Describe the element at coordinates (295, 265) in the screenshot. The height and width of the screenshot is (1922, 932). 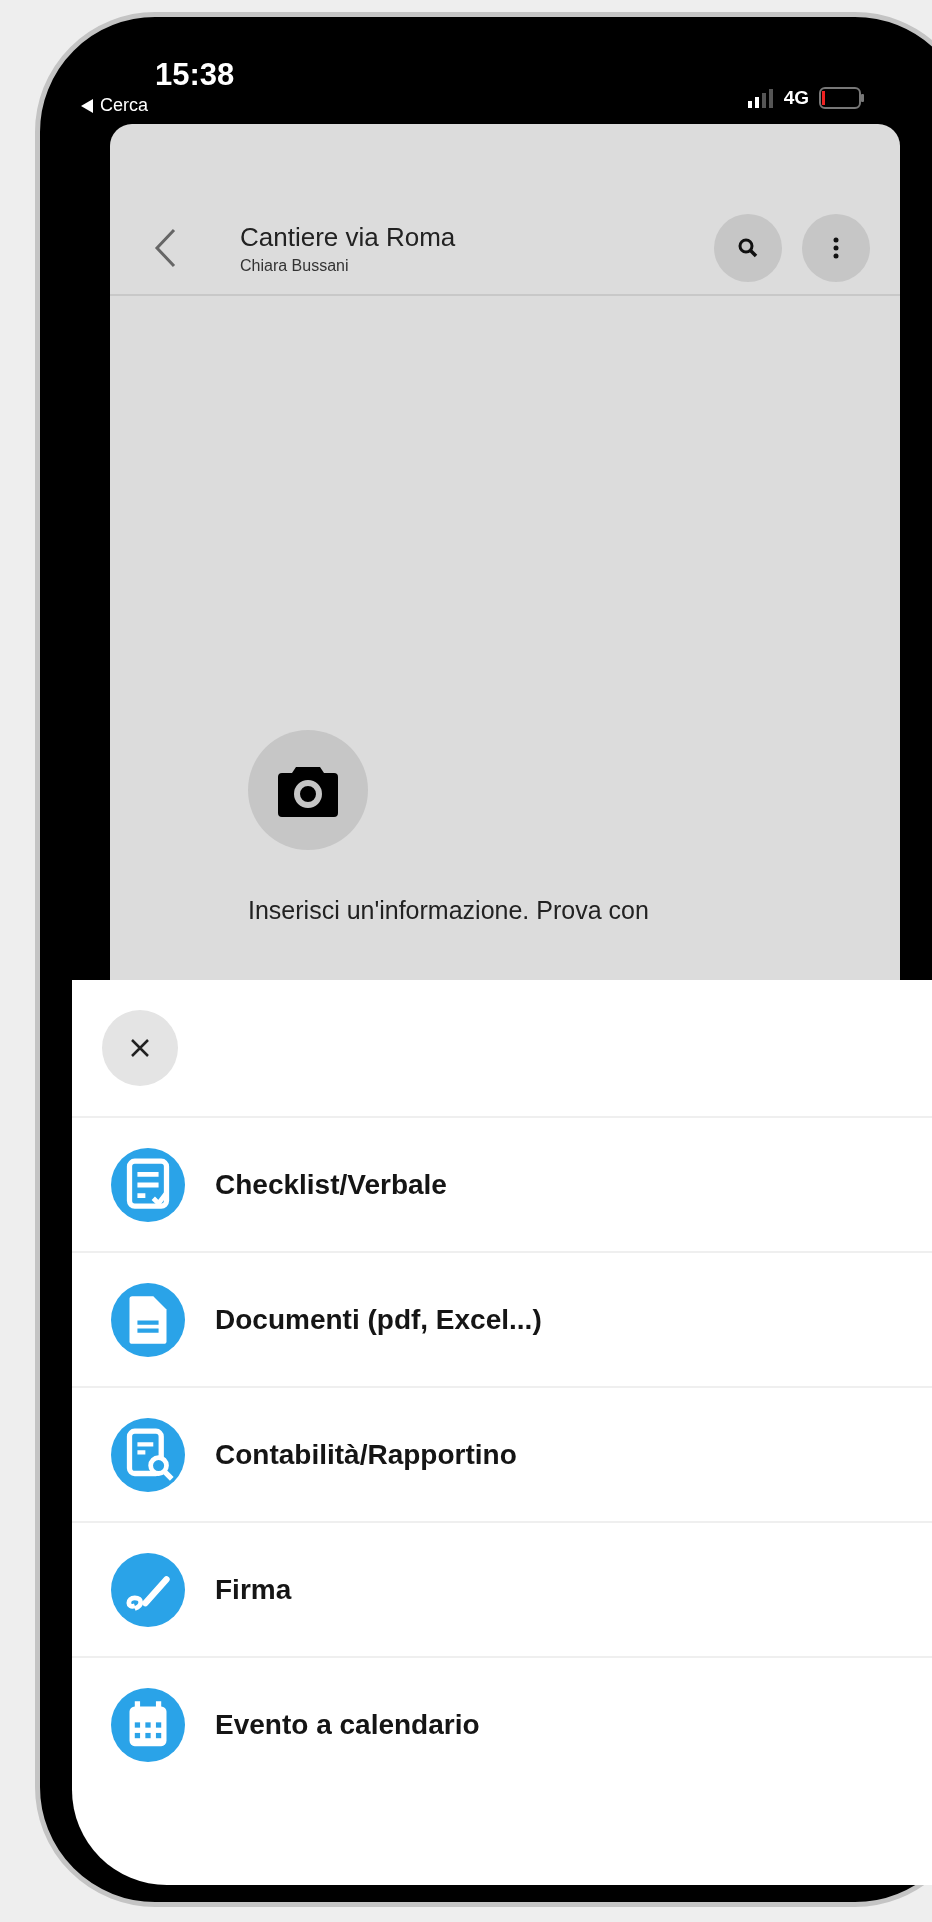
I see `header-subtitle: Chiara Bussani` at that location.